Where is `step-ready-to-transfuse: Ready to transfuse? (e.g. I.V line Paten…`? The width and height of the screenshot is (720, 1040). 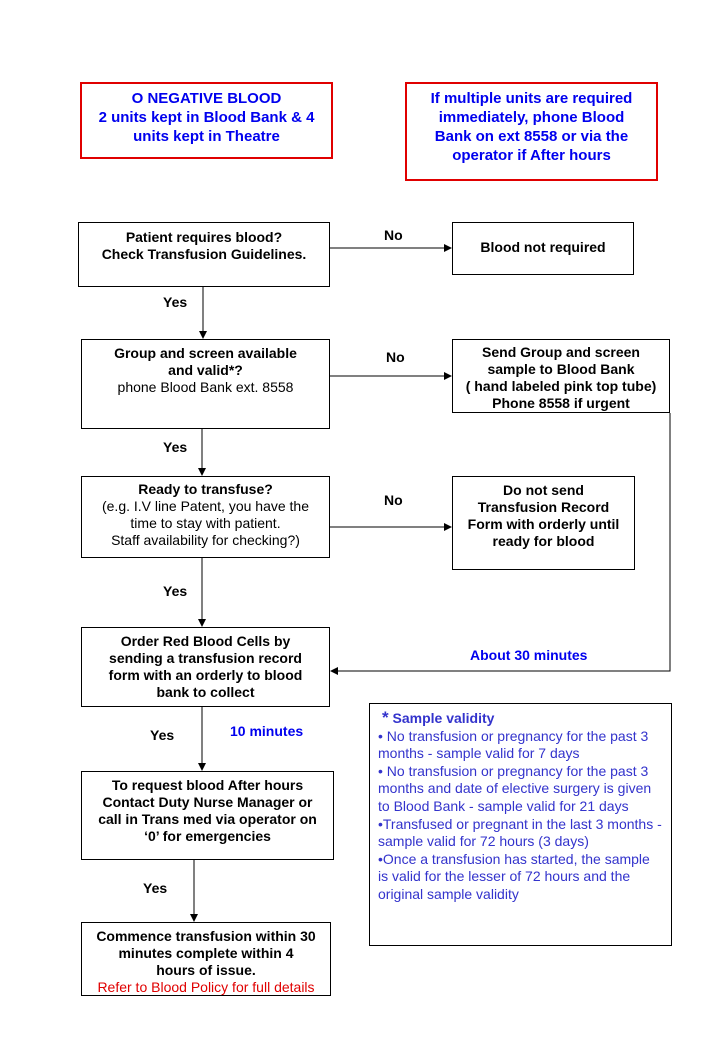 step-ready-to-transfuse: Ready to transfuse? (e.g. I.V line Paten… is located at coordinates (205, 517).